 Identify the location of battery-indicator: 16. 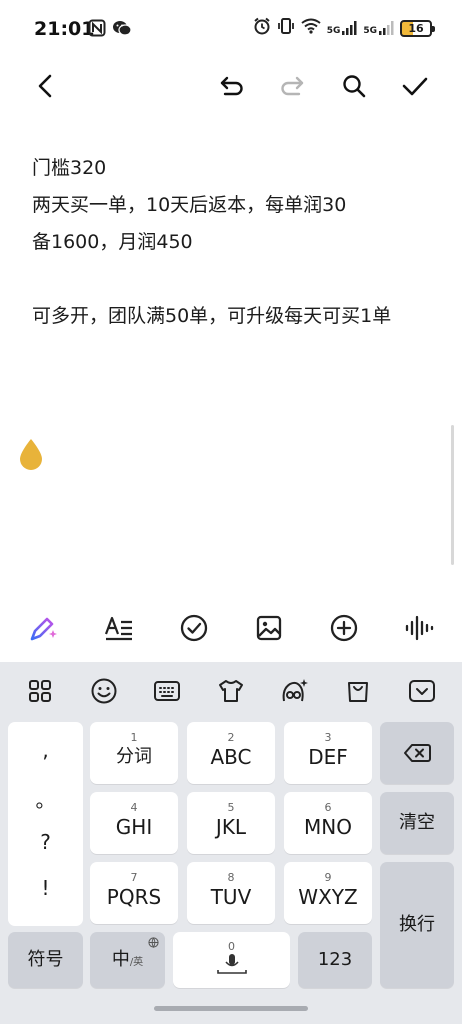
(417, 28).